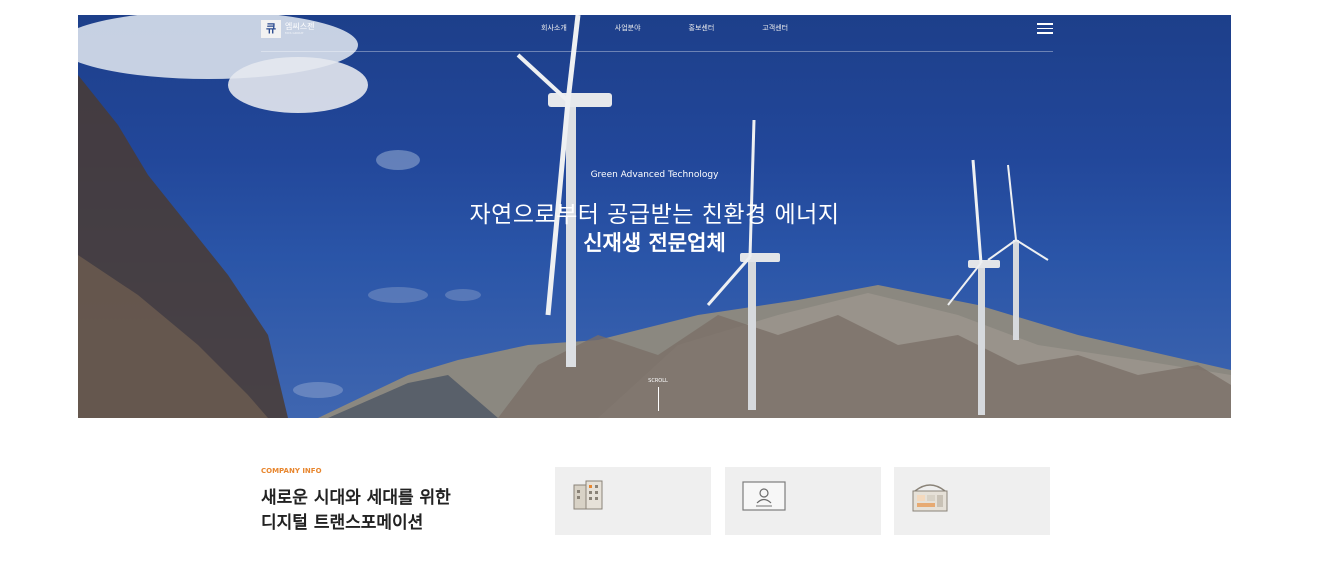  Describe the element at coordinates (271, 29) in the screenshot. I see `logo-mark: 큐` at that location.